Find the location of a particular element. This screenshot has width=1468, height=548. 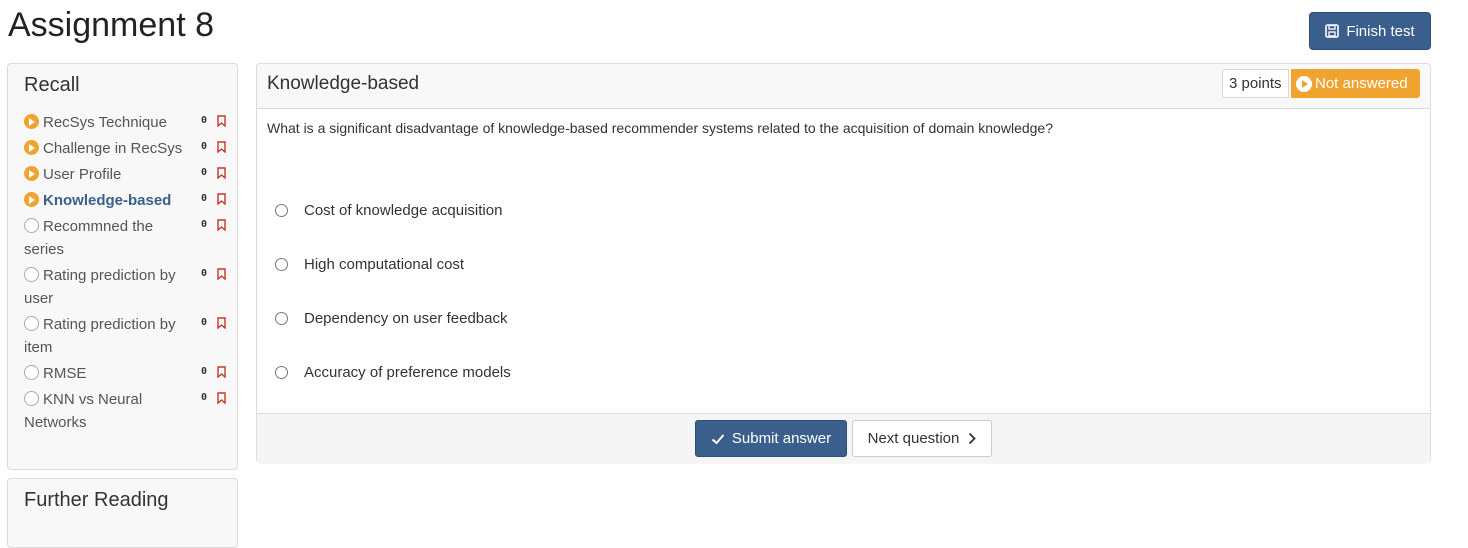

sidebar-item-challenge-in-recsys: Challenge in RecSys 0 is located at coordinates (122, 148).